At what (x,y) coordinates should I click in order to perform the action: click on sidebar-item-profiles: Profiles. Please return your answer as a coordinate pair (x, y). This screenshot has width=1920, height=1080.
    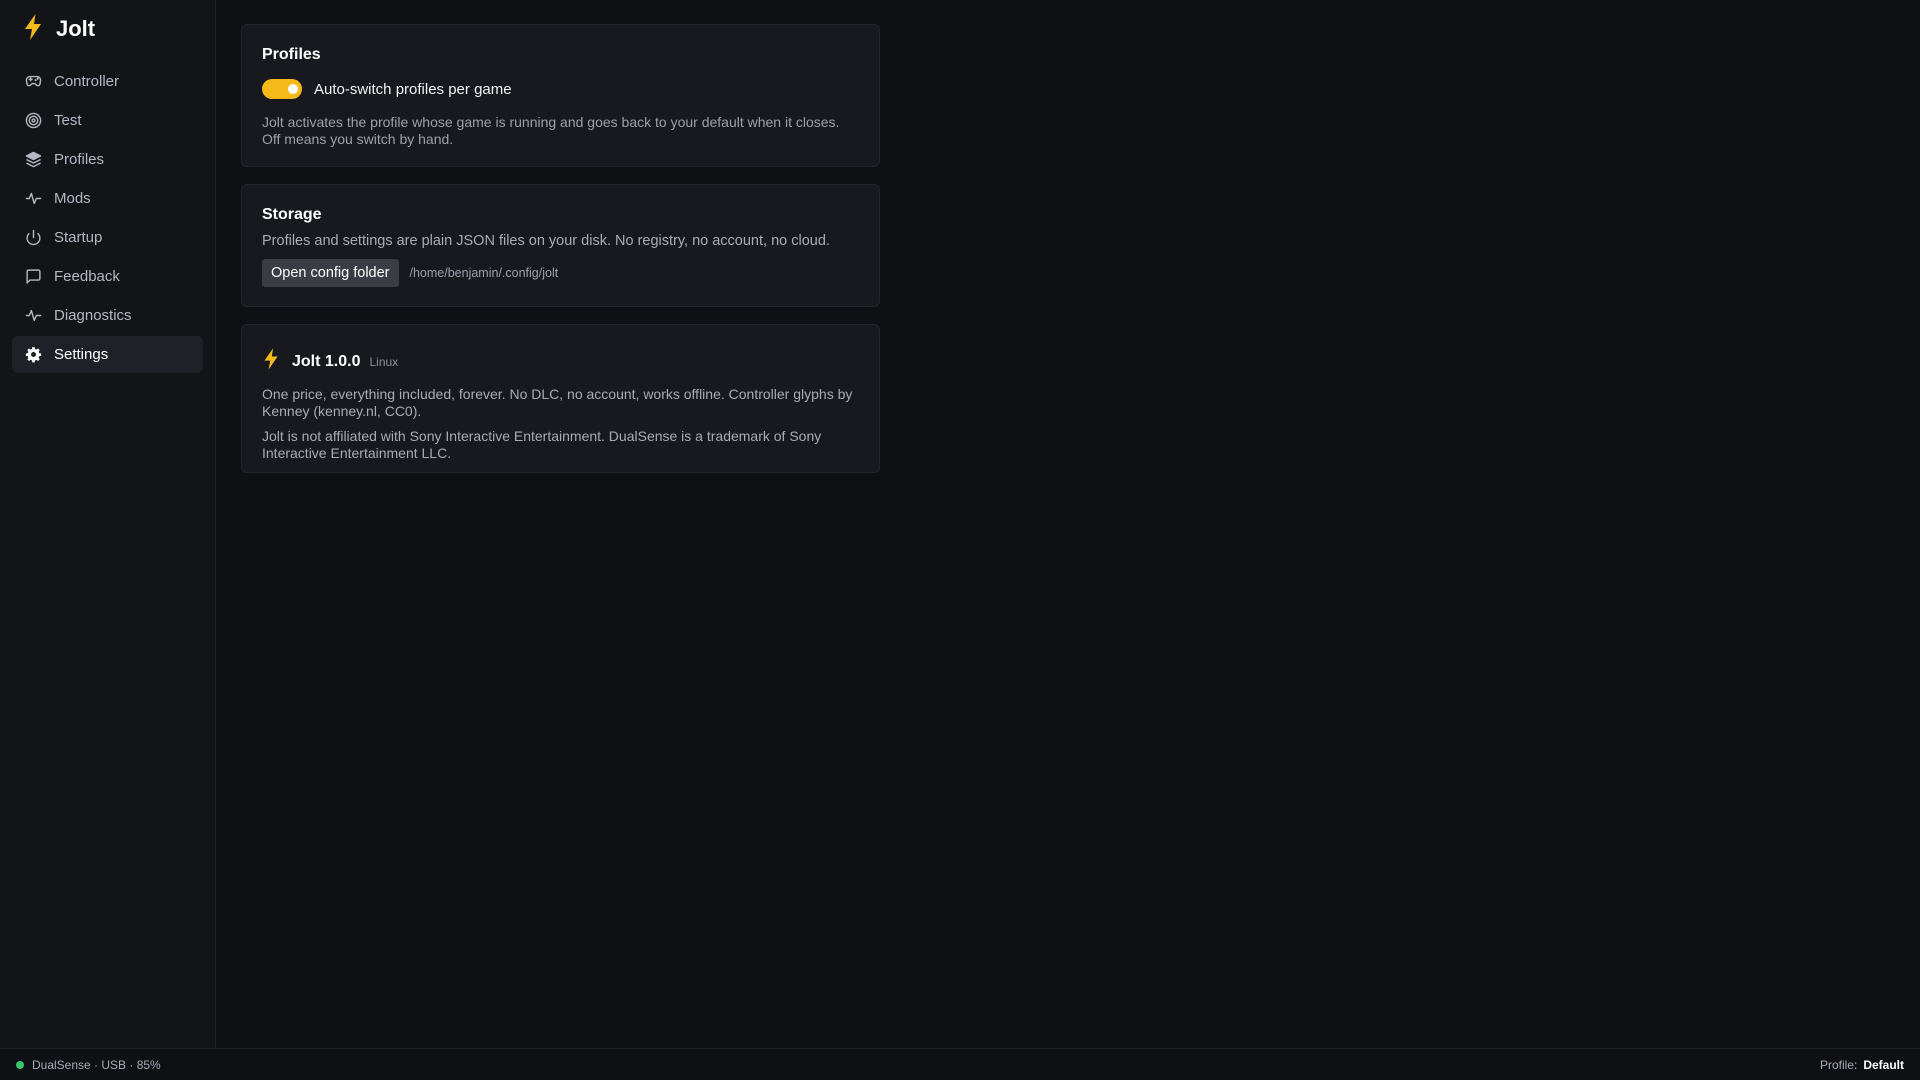
    Looking at the image, I should click on (107, 159).